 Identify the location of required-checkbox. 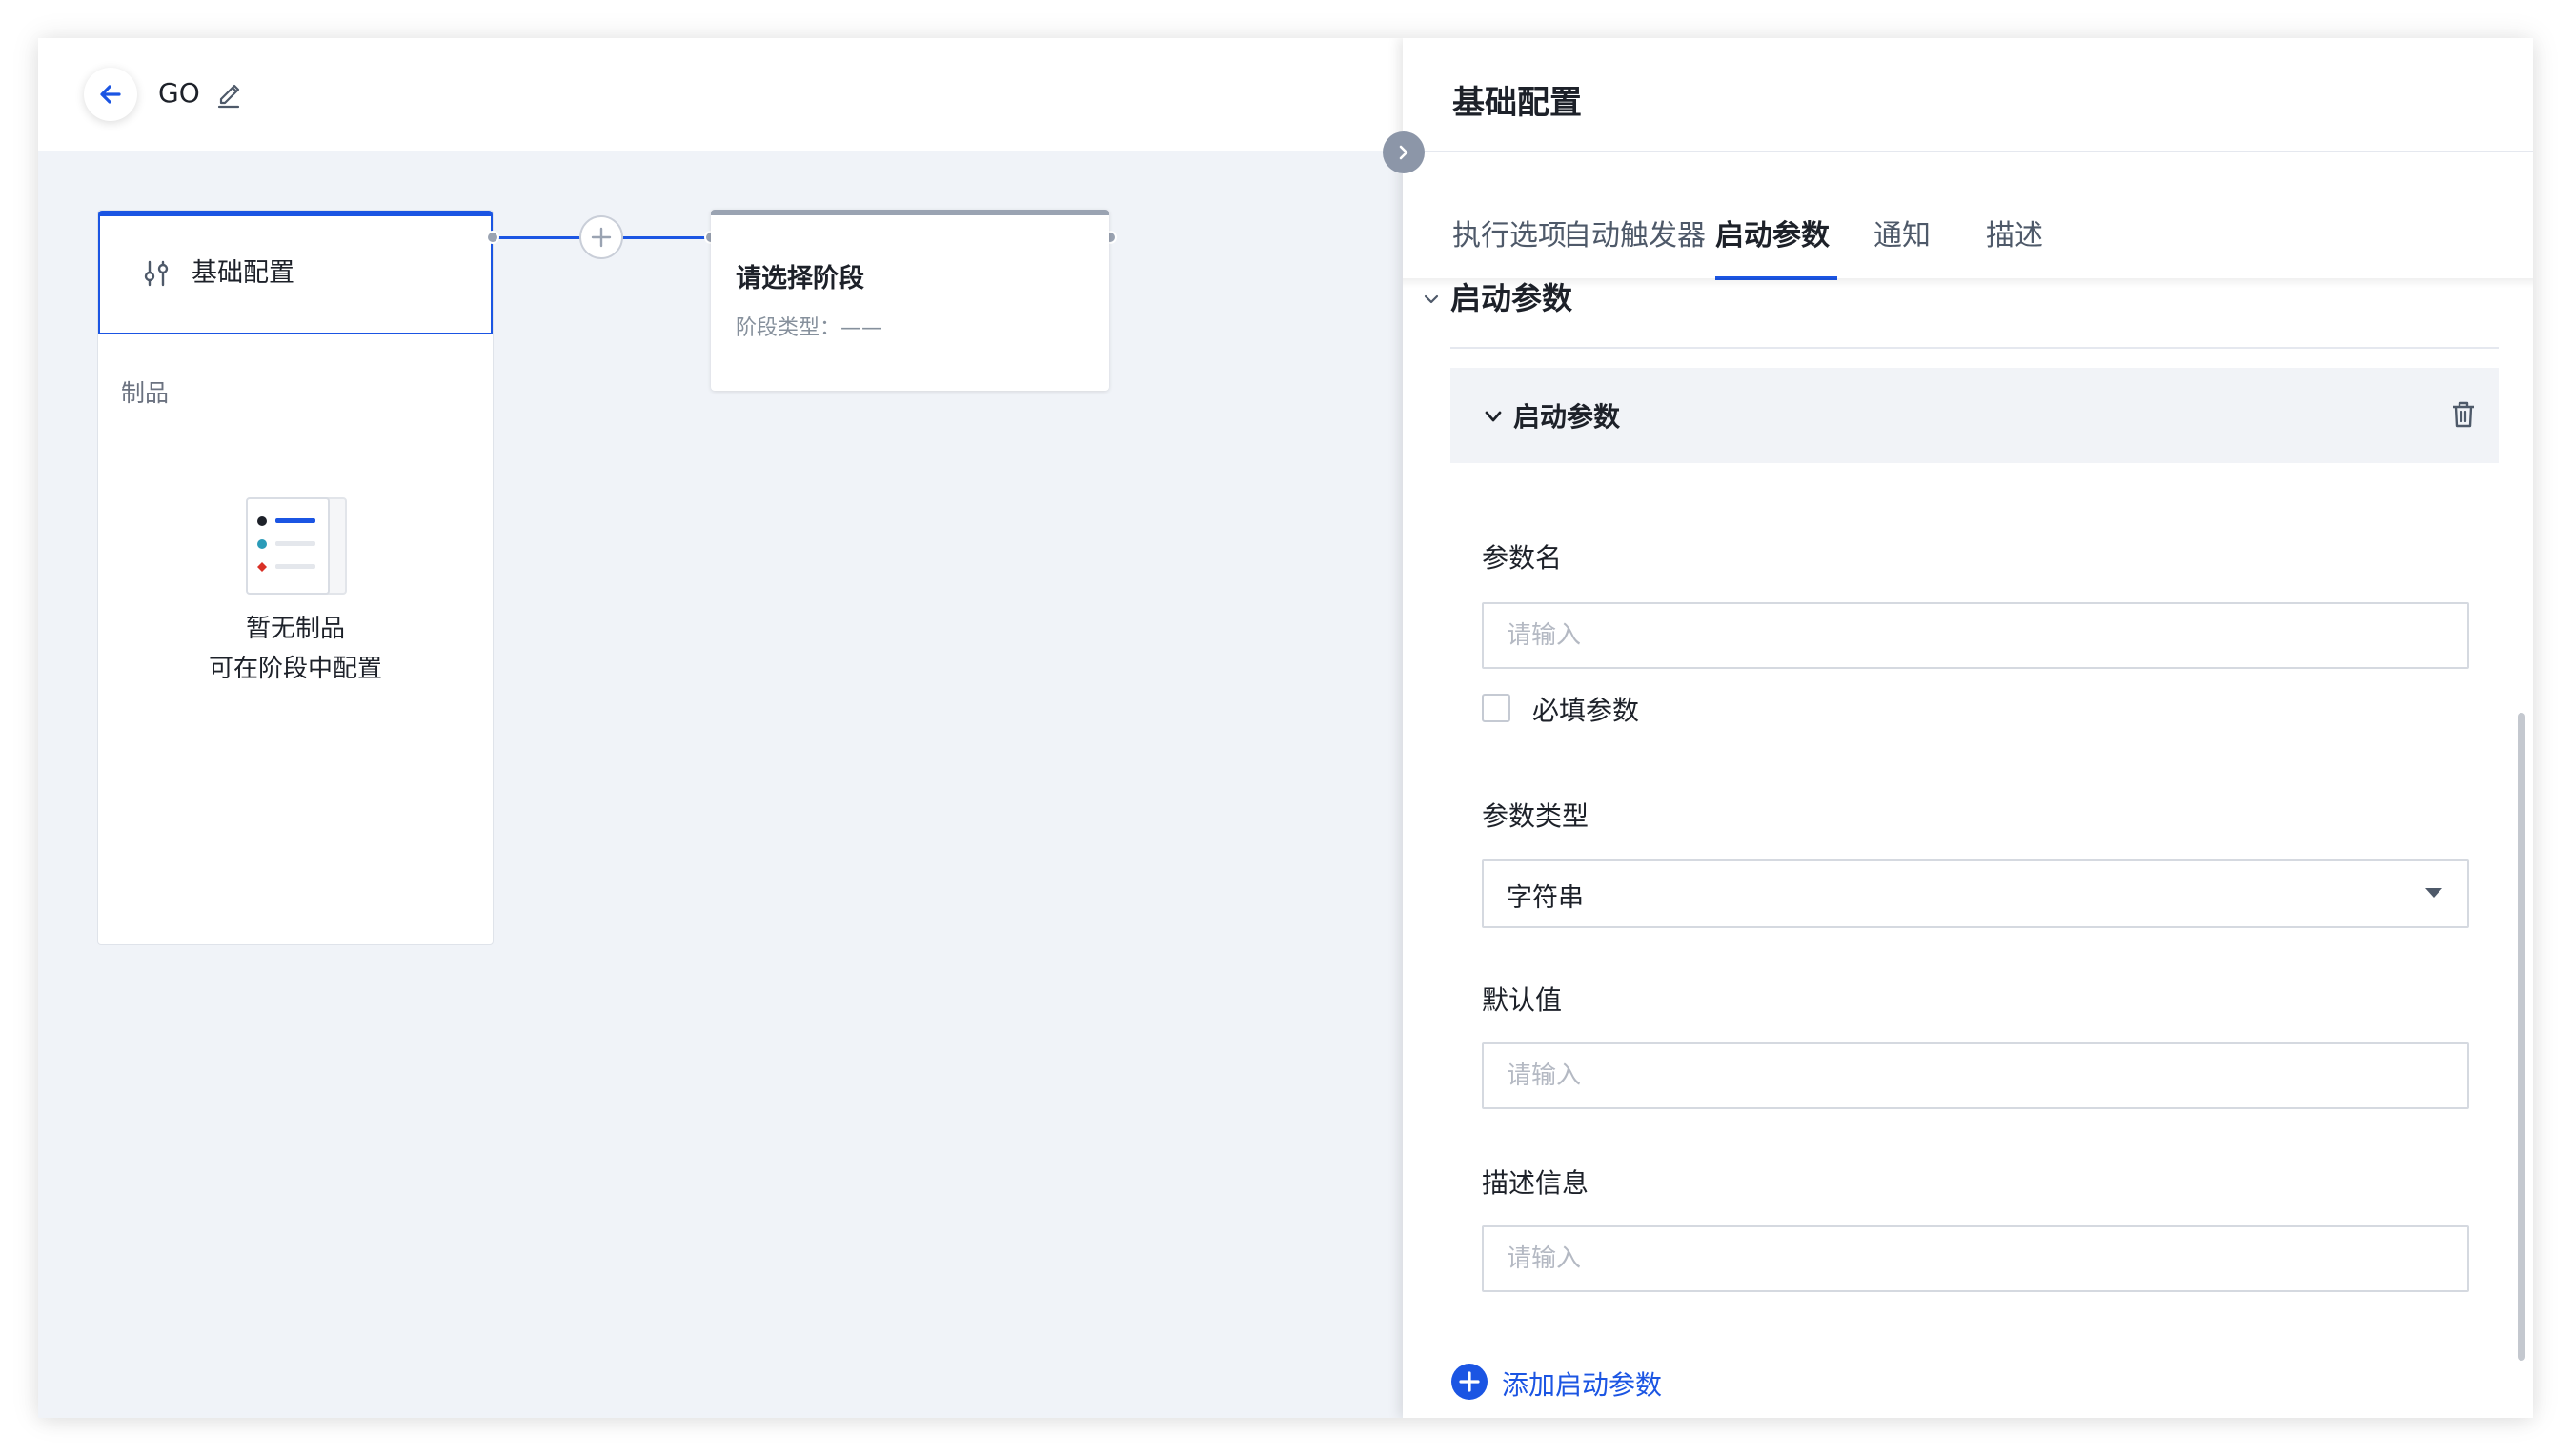
(1496, 708).